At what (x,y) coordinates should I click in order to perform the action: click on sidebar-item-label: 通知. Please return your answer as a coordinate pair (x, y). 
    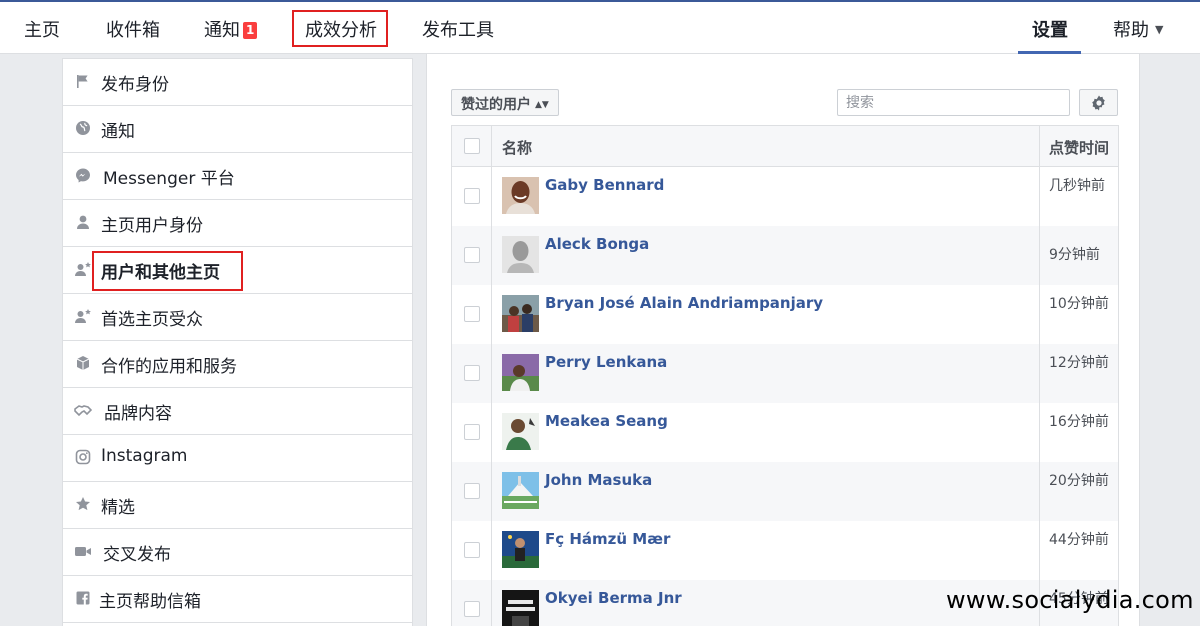
    Looking at the image, I should click on (118, 132).